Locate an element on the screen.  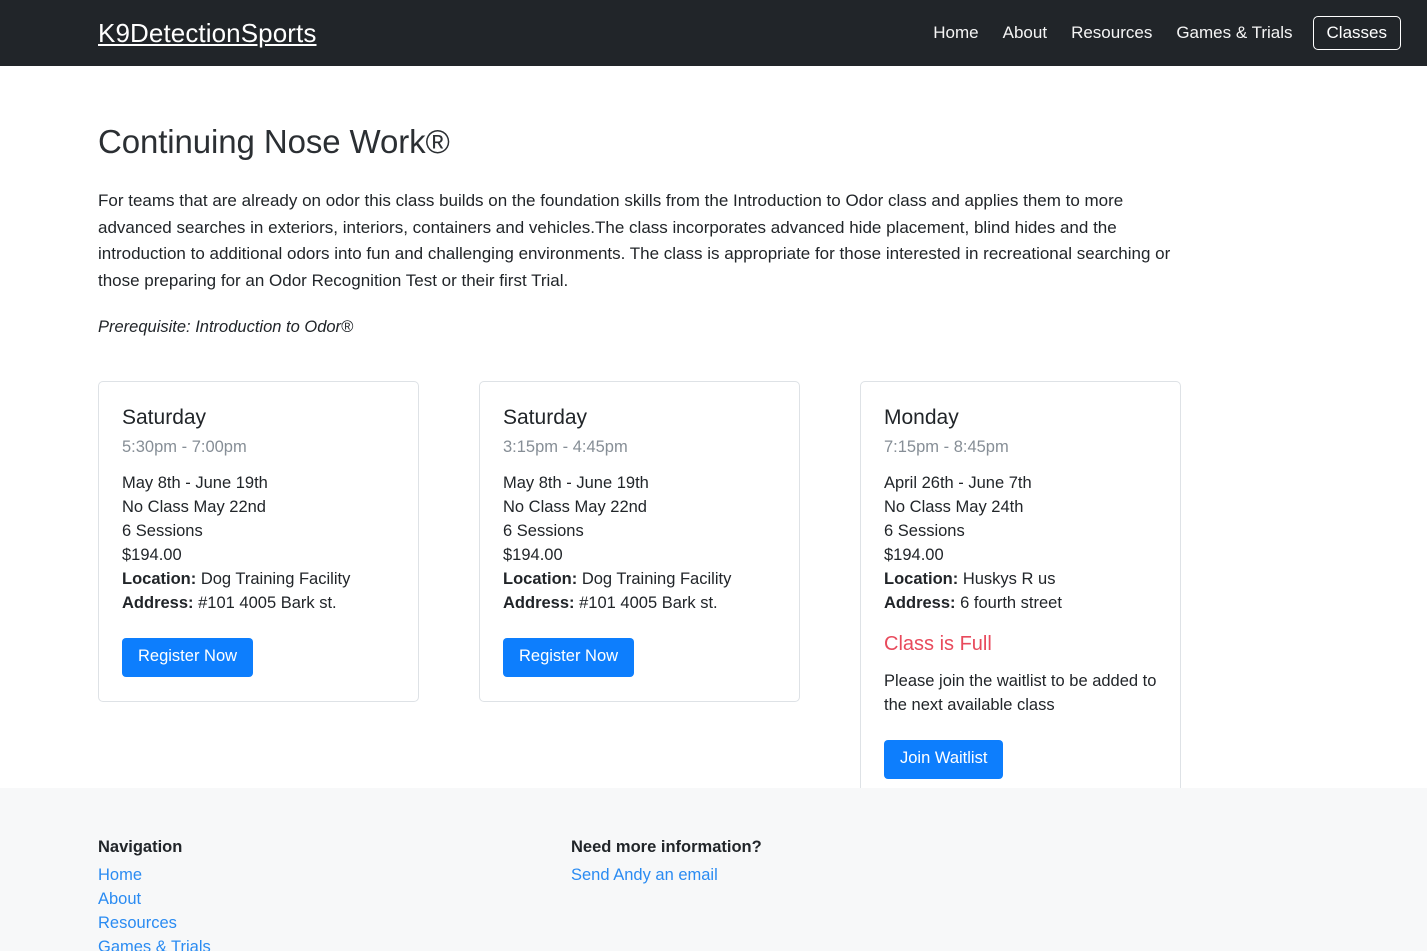
footer-link-home: Home is located at coordinates (334, 875).